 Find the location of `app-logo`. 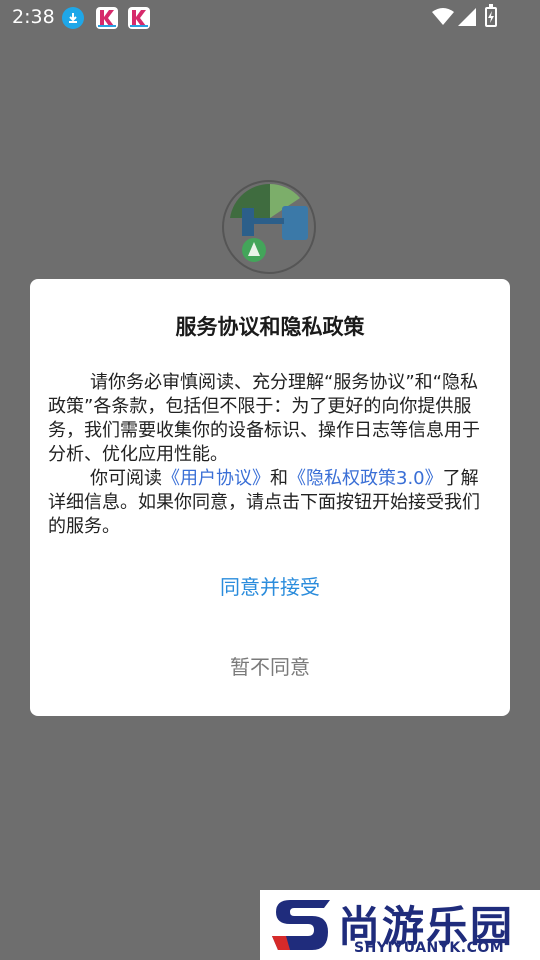

app-logo is located at coordinates (269, 227).